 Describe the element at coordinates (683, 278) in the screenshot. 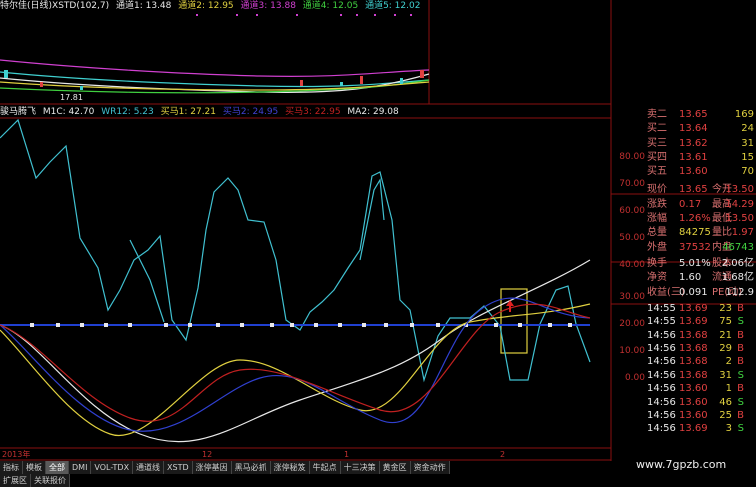

I see `fund-row: 净资 1.60 流通 1.68亿` at that location.